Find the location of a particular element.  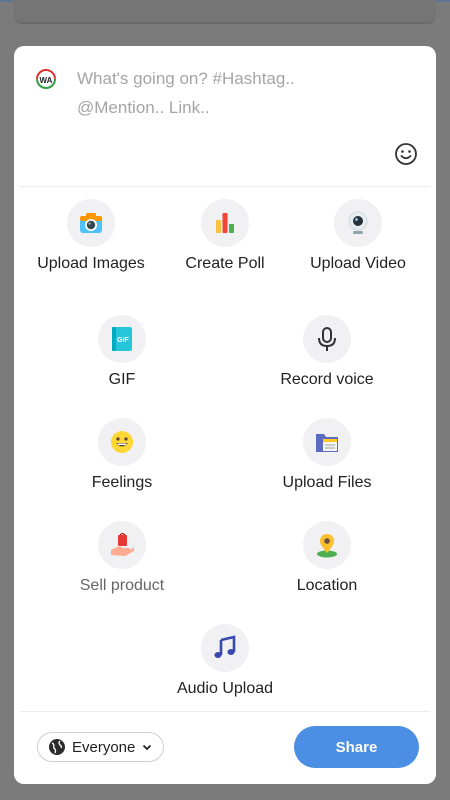

music-note-icon is located at coordinates (225, 646).